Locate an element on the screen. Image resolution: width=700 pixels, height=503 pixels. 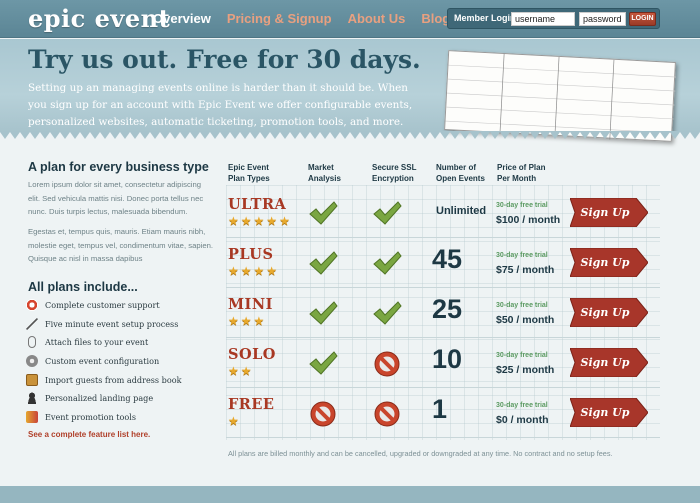
plan-name: ULTRA is located at coordinates (257, 204).